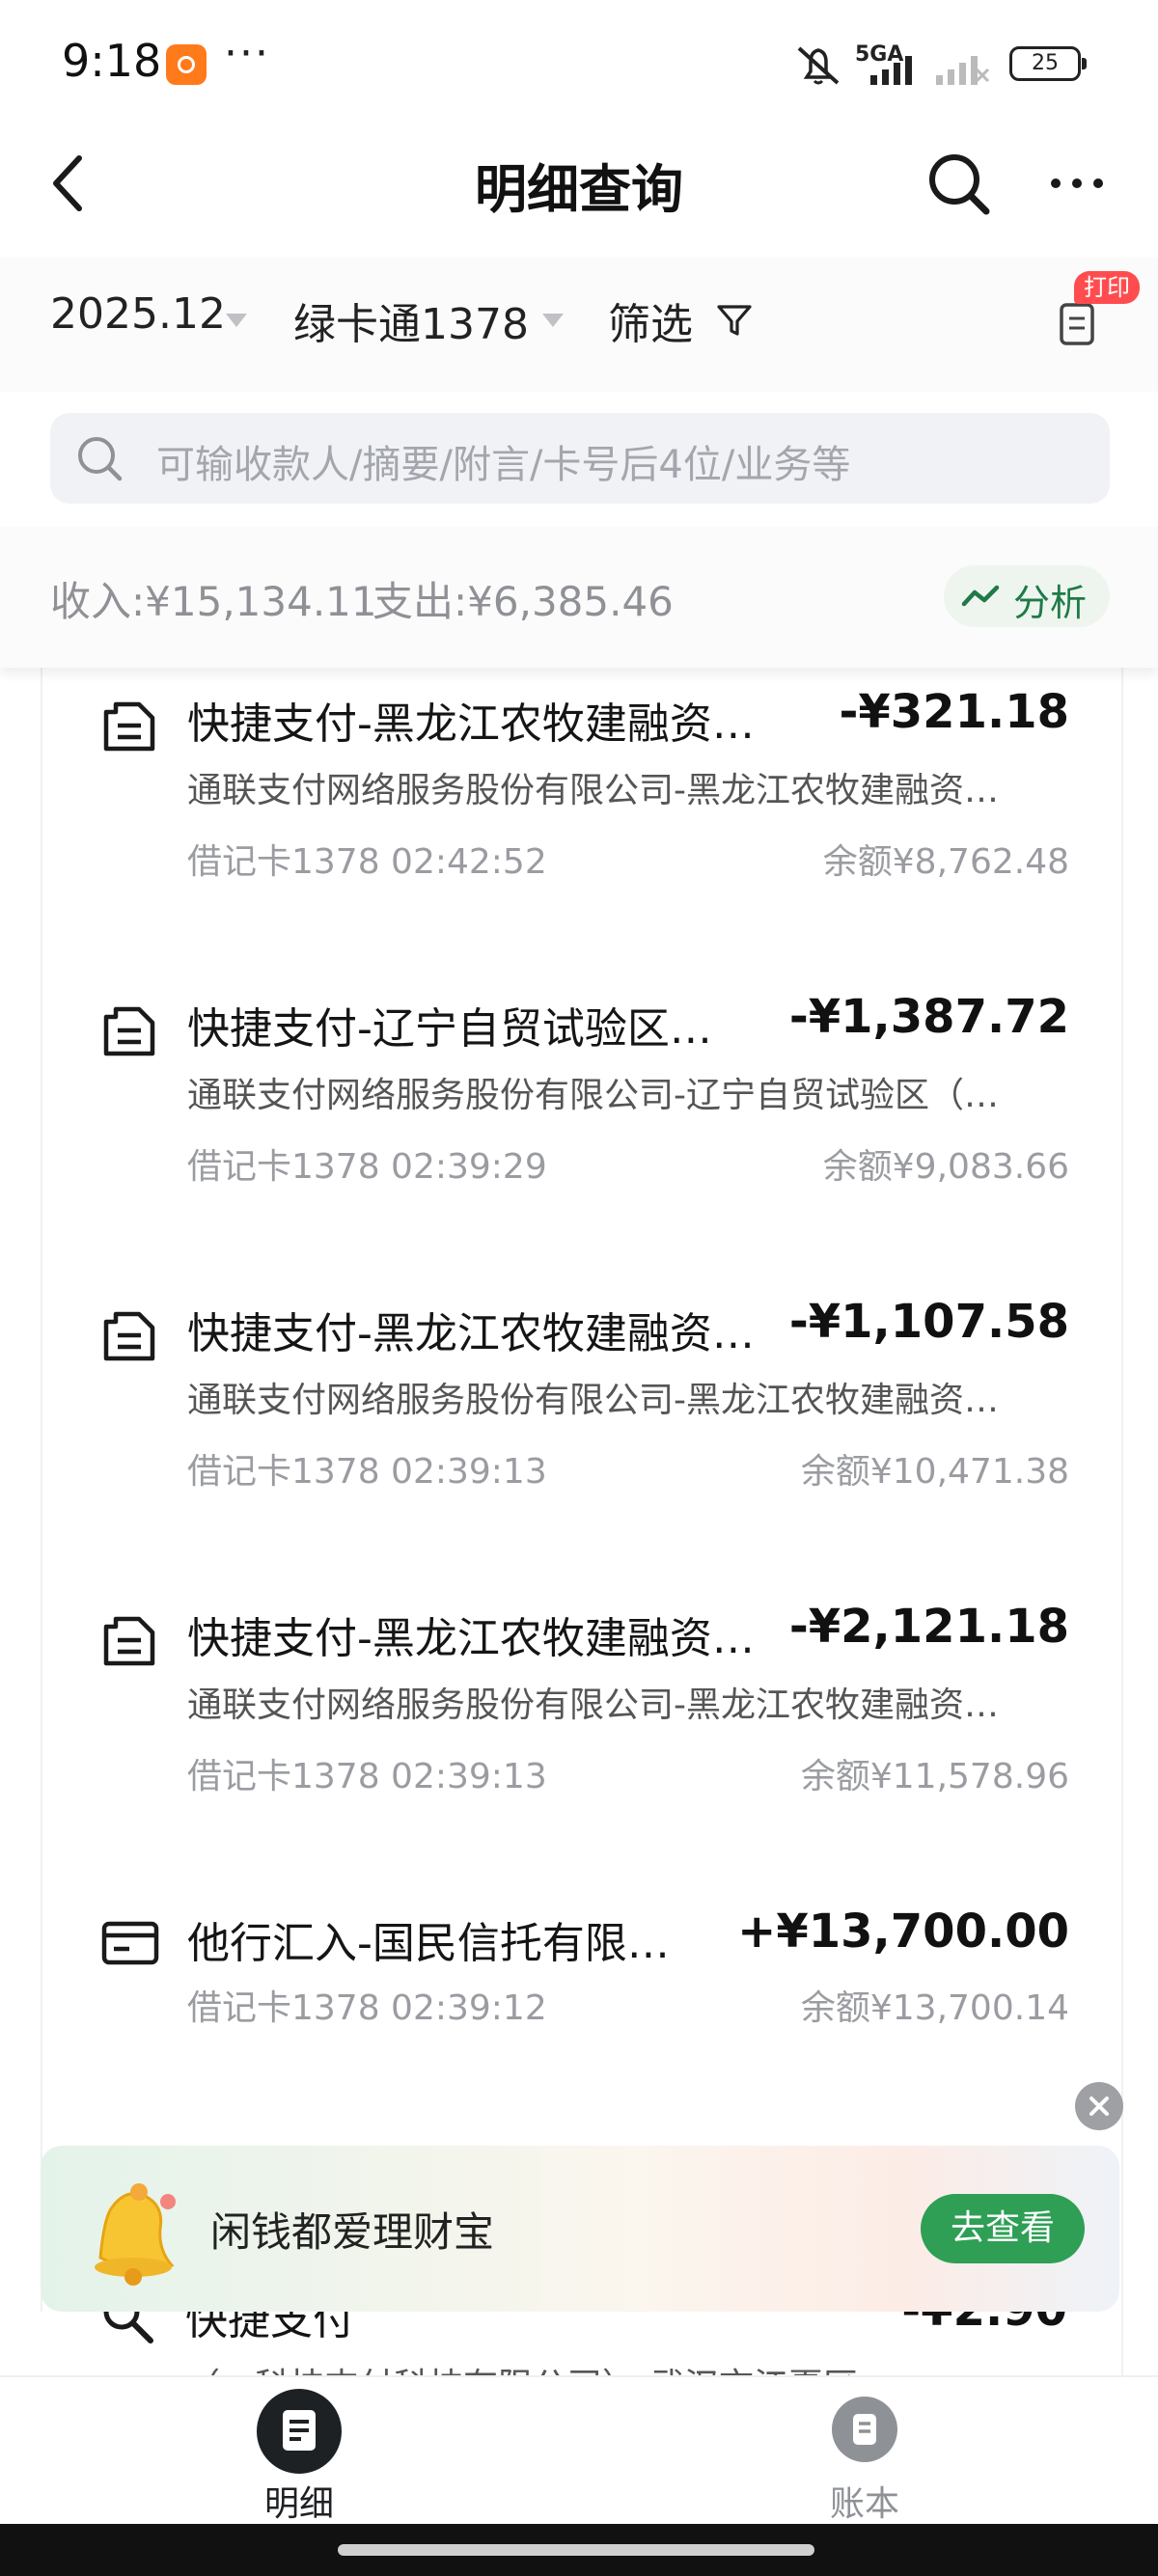 This screenshot has width=1158, height=2576. What do you see at coordinates (130, 1943) in the screenshot?
I see `transfer-in-icon` at bounding box center [130, 1943].